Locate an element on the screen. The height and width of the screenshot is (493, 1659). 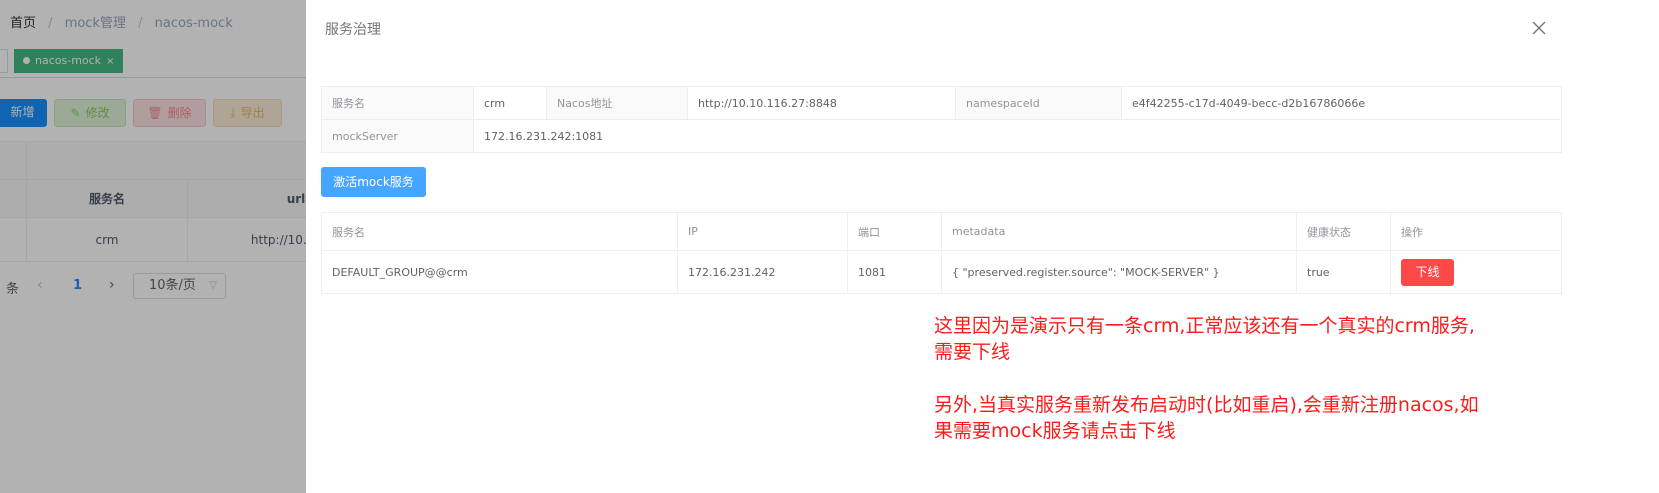
cell-action: 下线 is located at coordinates (1476, 272).